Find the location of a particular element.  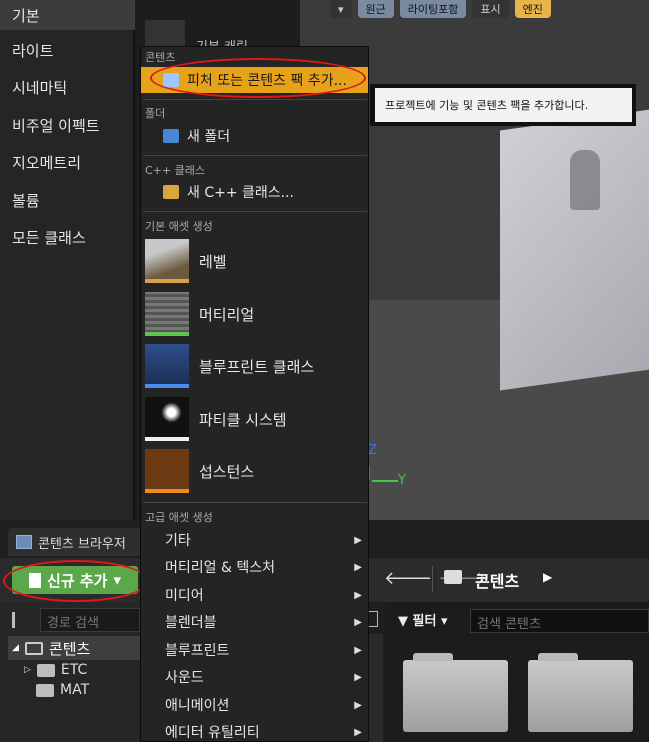

tree-list-icon is located at coordinates (21, 620).